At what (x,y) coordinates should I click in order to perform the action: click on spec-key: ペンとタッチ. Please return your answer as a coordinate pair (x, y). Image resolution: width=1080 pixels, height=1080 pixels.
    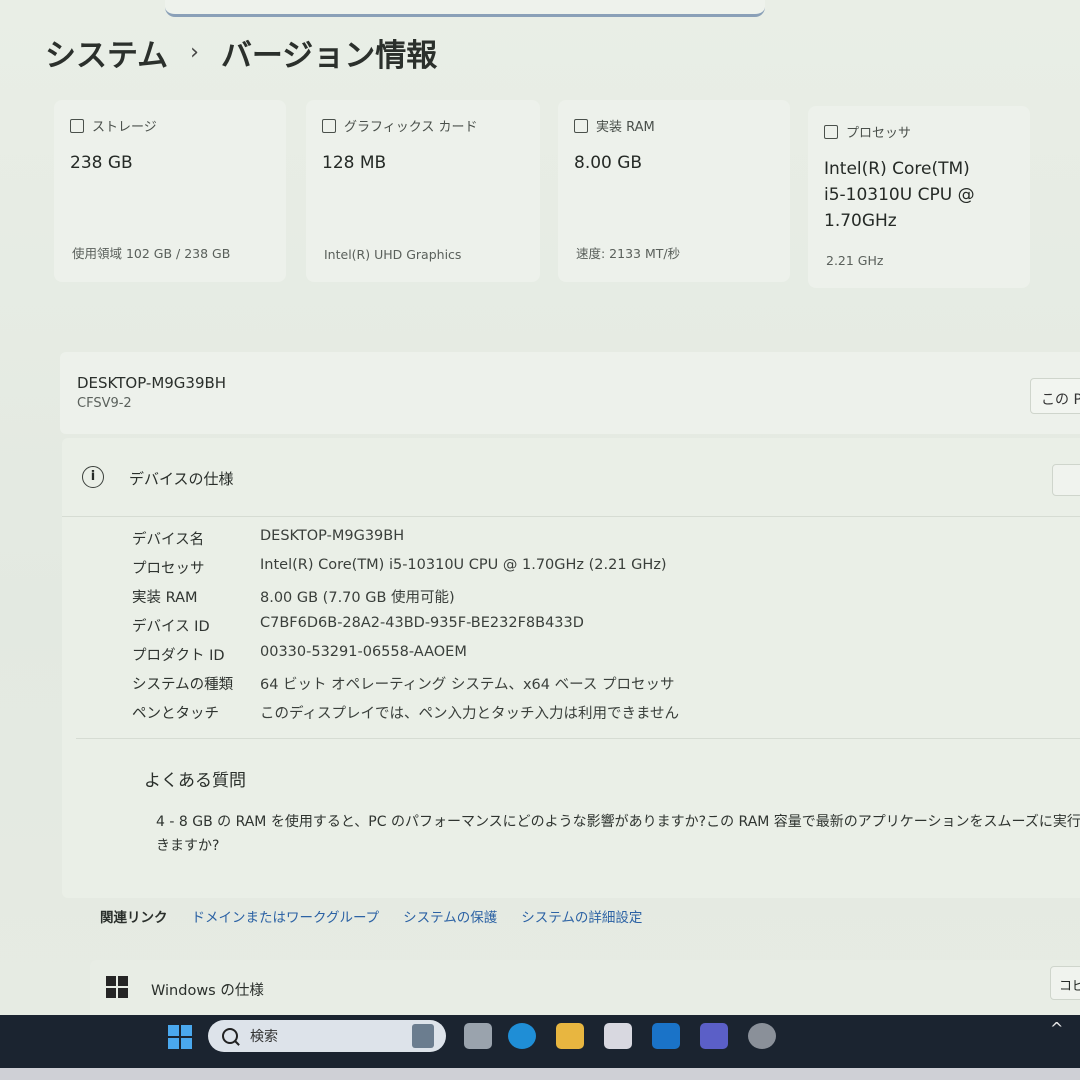
    Looking at the image, I should click on (175, 714).